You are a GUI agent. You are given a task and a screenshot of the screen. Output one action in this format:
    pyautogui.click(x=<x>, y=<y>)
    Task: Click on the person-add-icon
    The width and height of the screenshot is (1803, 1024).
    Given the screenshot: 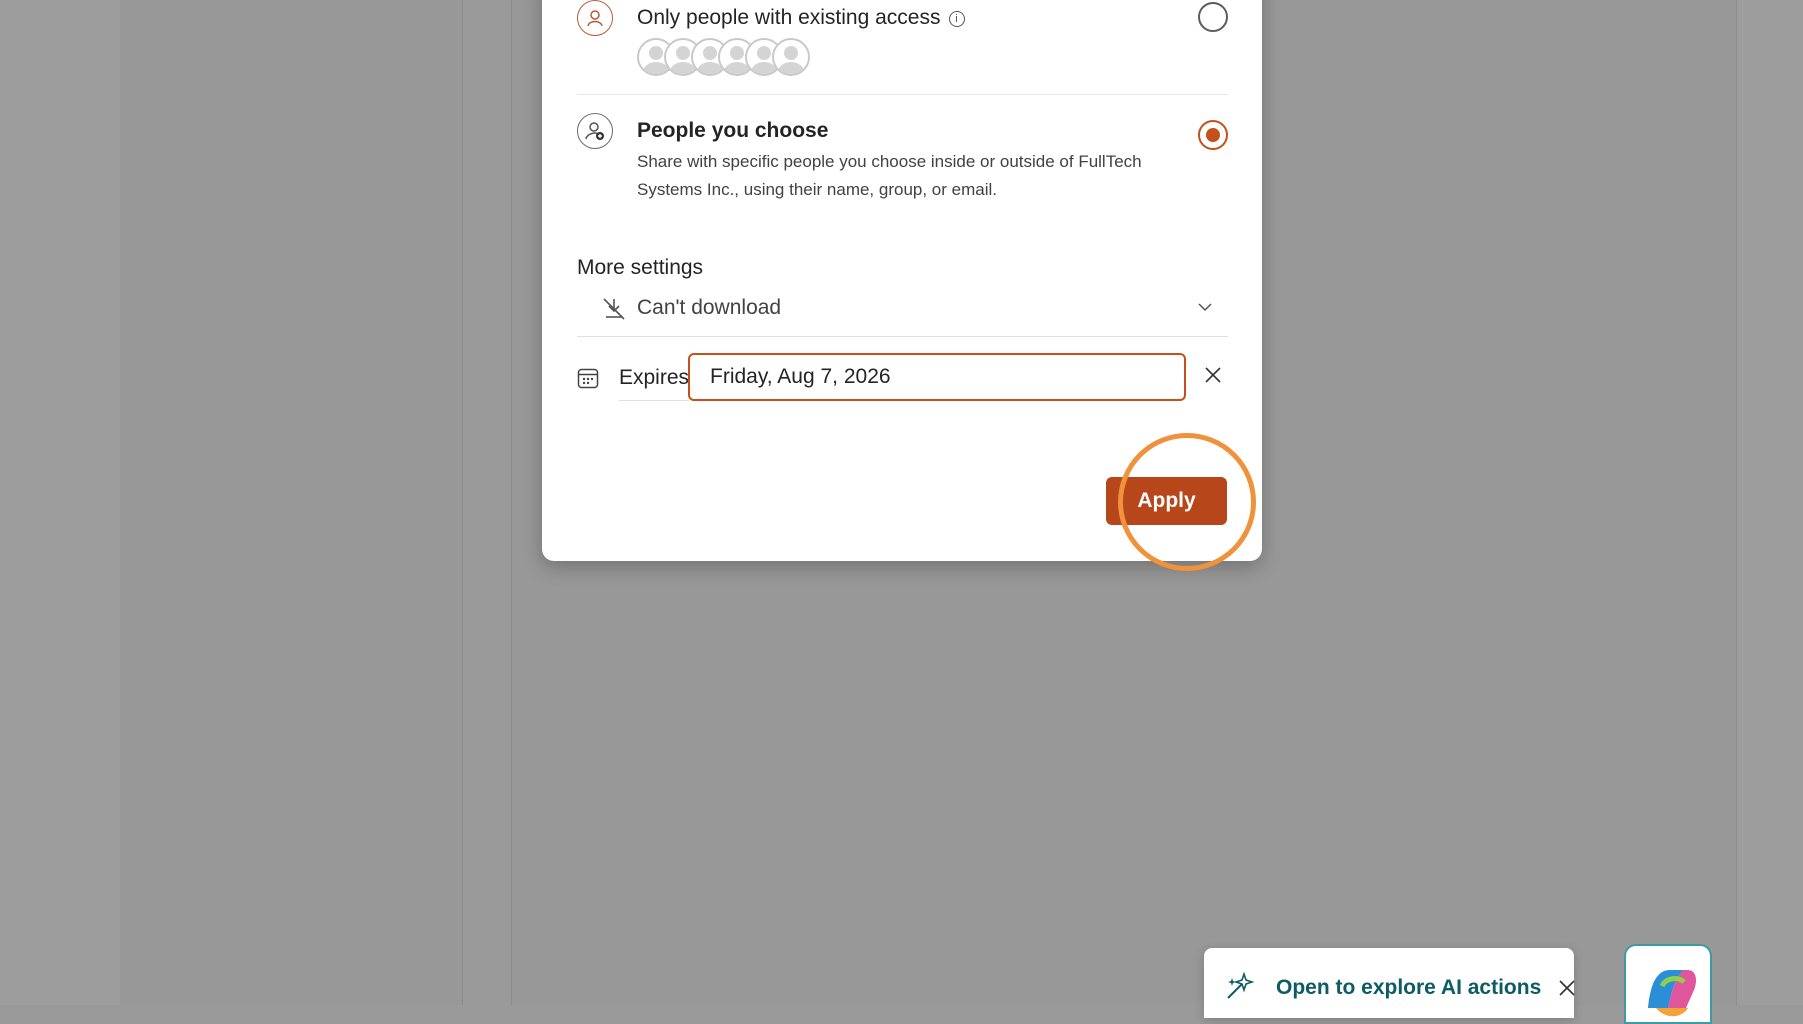 What is the action you would take?
    pyautogui.click(x=595, y=131)
    